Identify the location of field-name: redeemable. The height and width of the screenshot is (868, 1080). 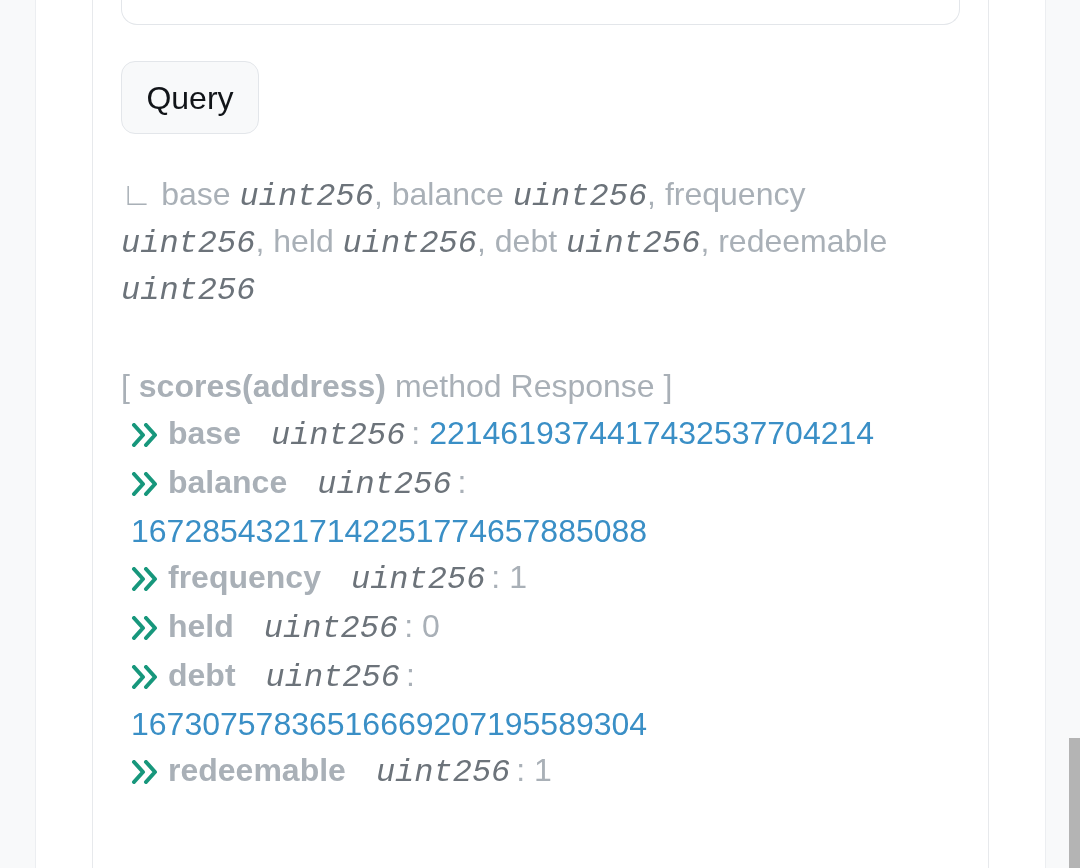
(257, 770).